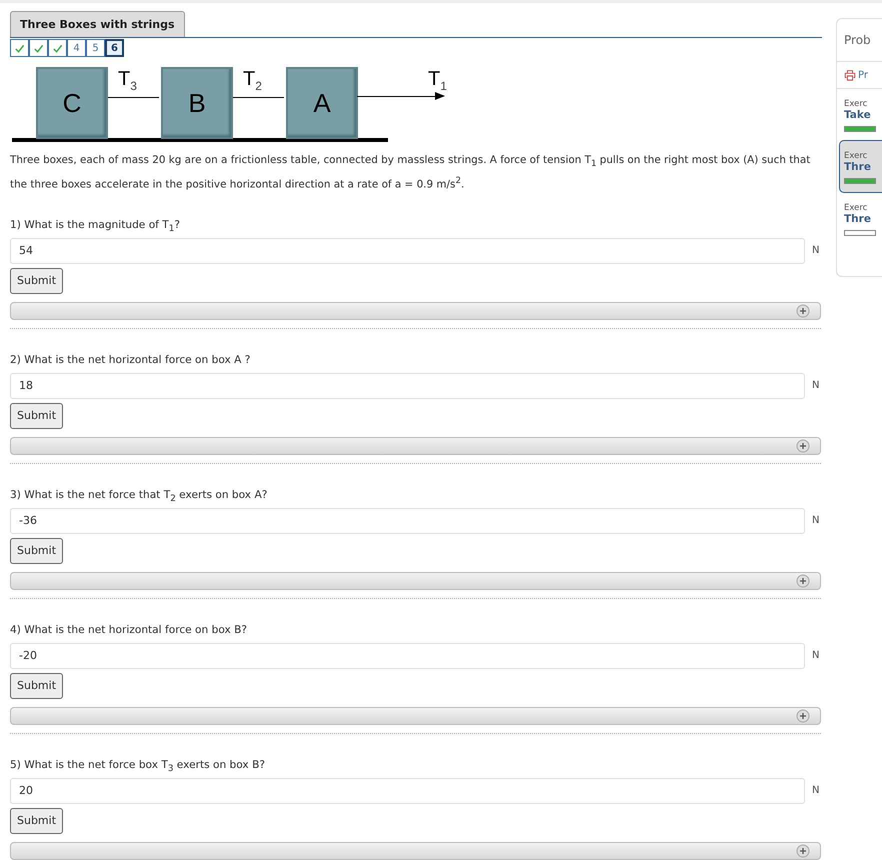  Describe the element at coordinates (407, 521) in the screenshot. I see `answer-field: -36` at that location.